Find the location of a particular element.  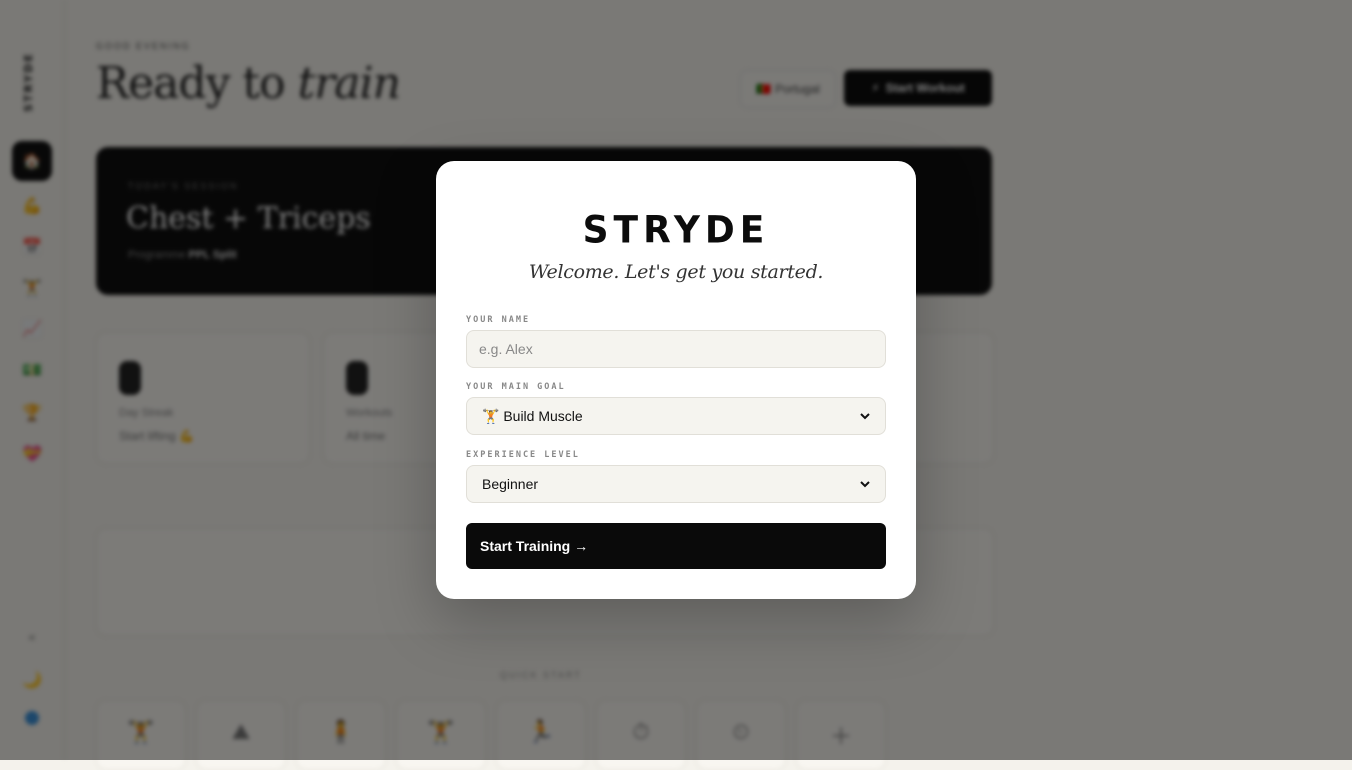

start-training-button: Start Training → is located at coordinates (676, 546).